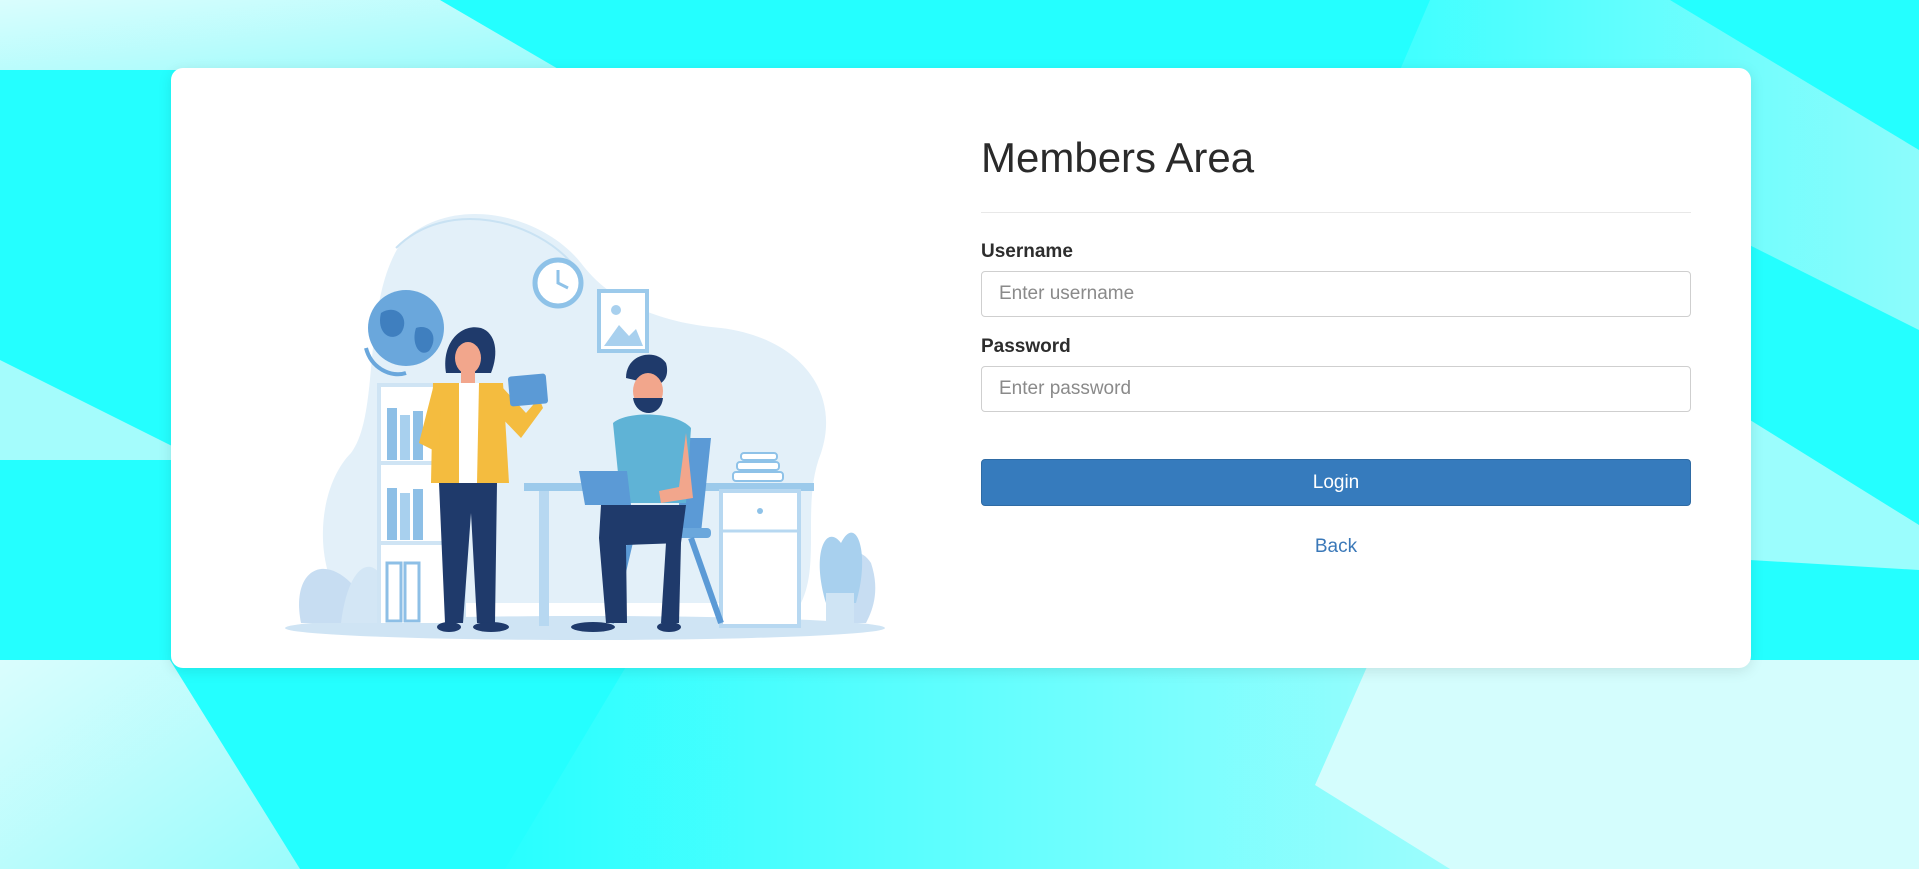  Describe the element at coordinates (1336, 389) in the screenshot. I see `password-input` at that location.